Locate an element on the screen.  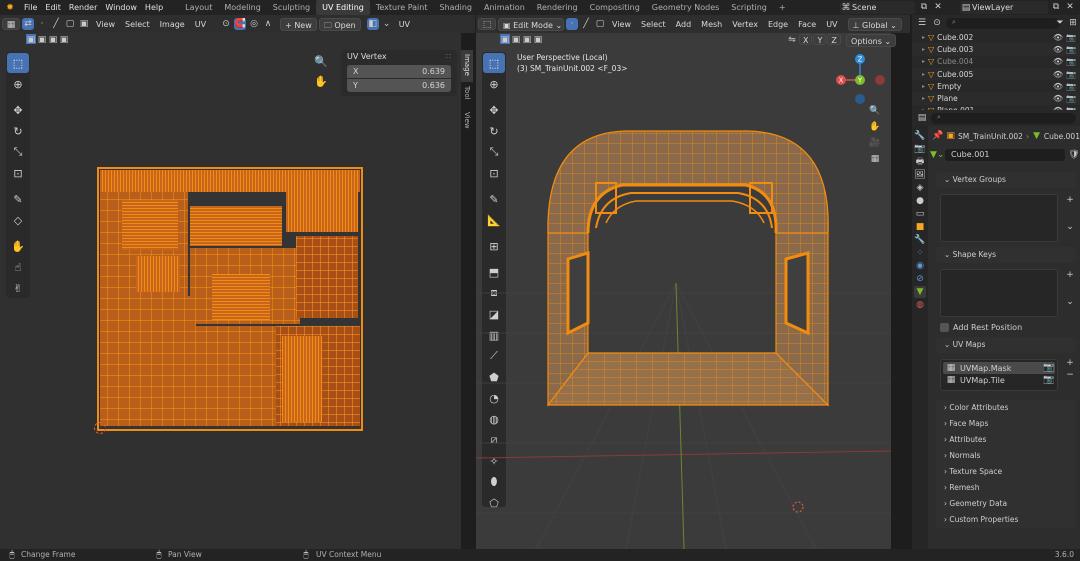
collection-props-icon: ▭ is located at coordinates (920, 214).